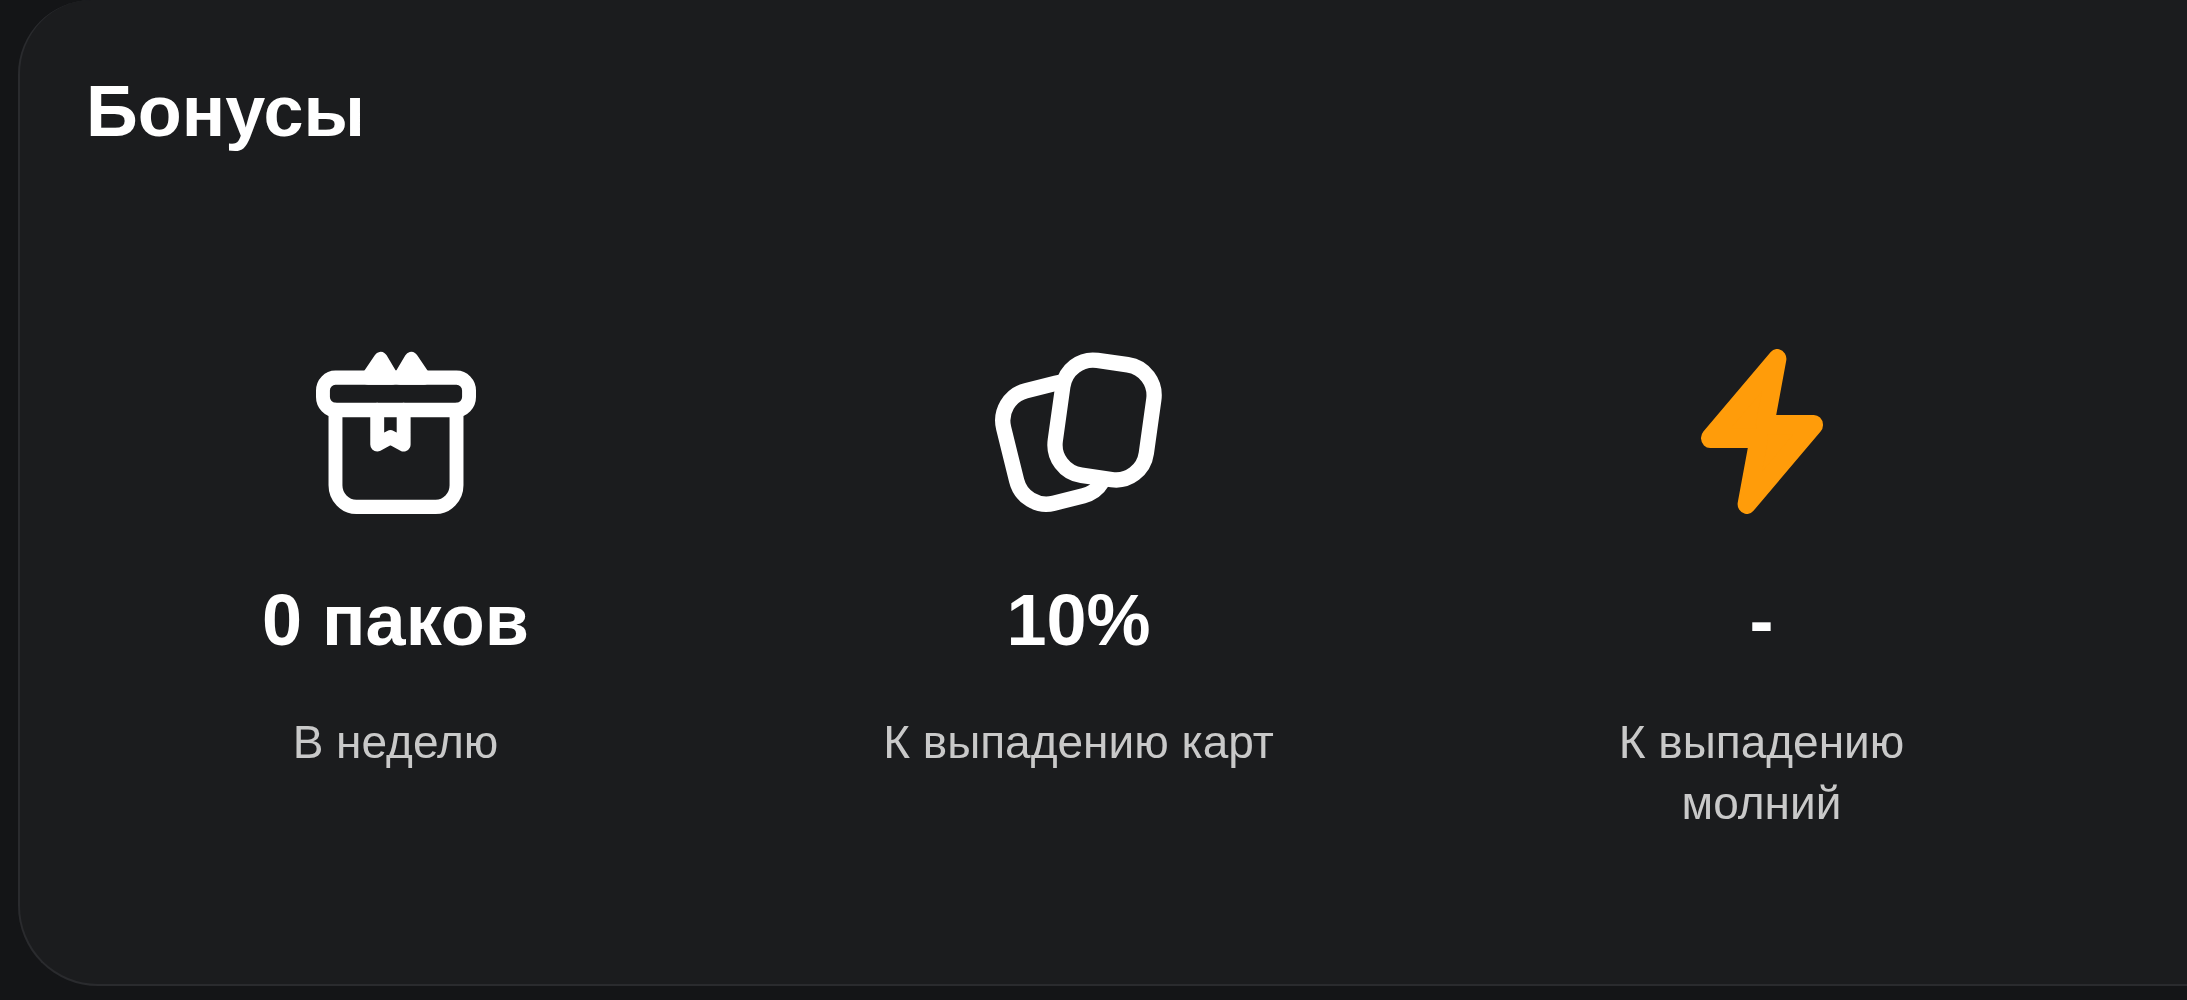 The image size is (2187, 1000). I want to click on bonus-value: -, so click(1761, 620).